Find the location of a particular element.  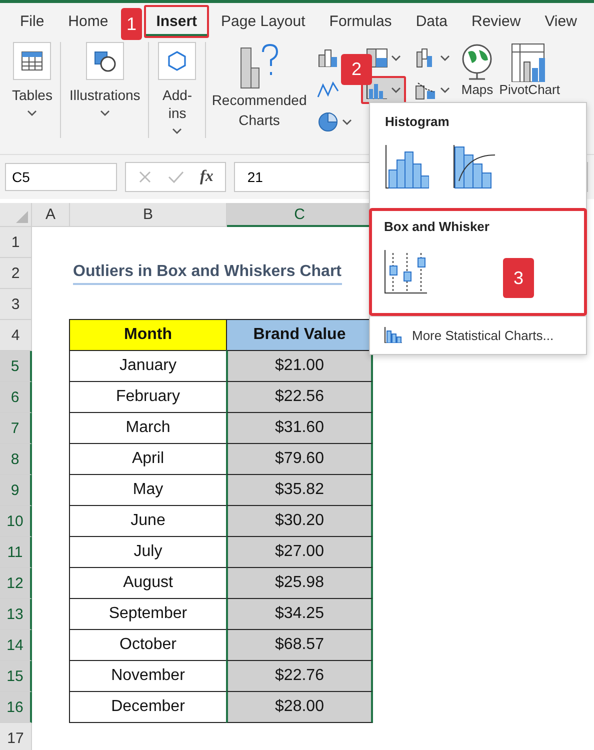

row-header: 7 is located at coordinates (16, 428).